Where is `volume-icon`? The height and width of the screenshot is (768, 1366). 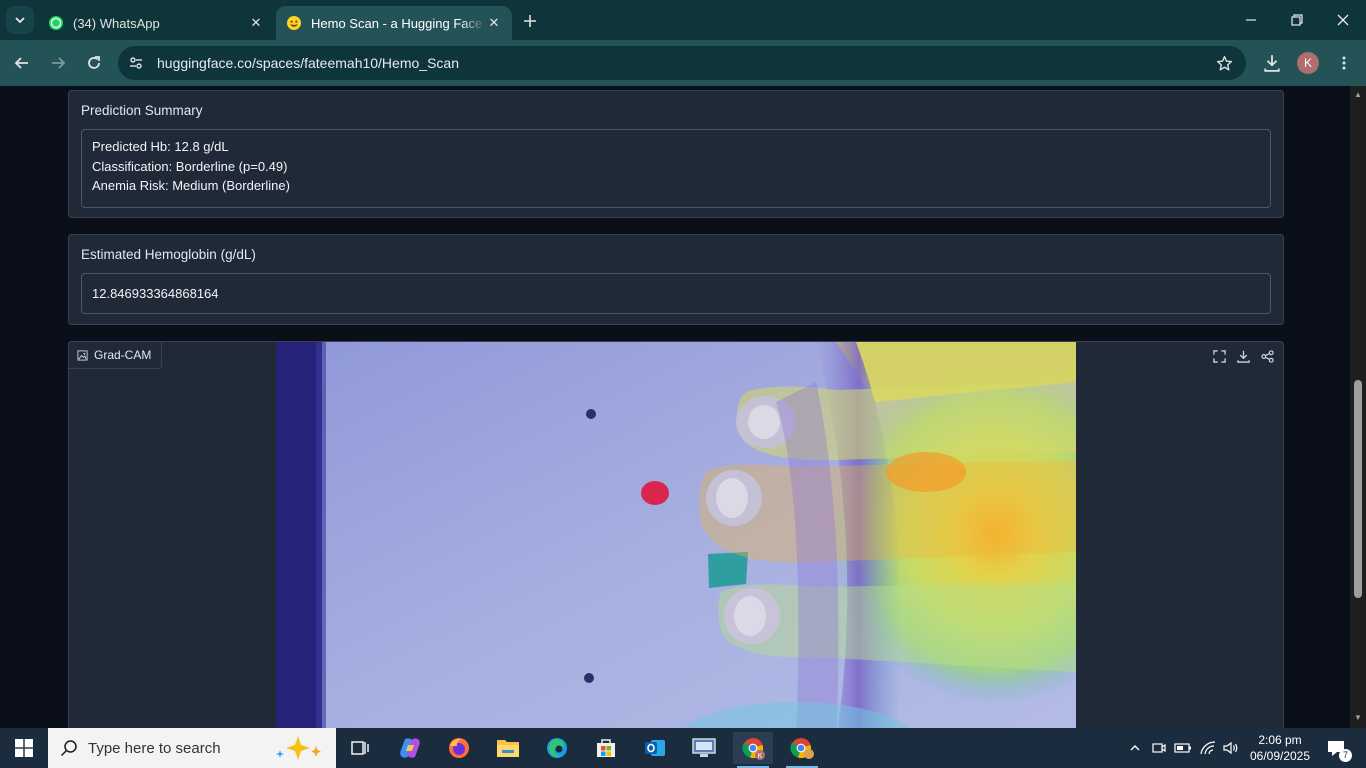 volume-icon is located at coordinates (1231, 748).